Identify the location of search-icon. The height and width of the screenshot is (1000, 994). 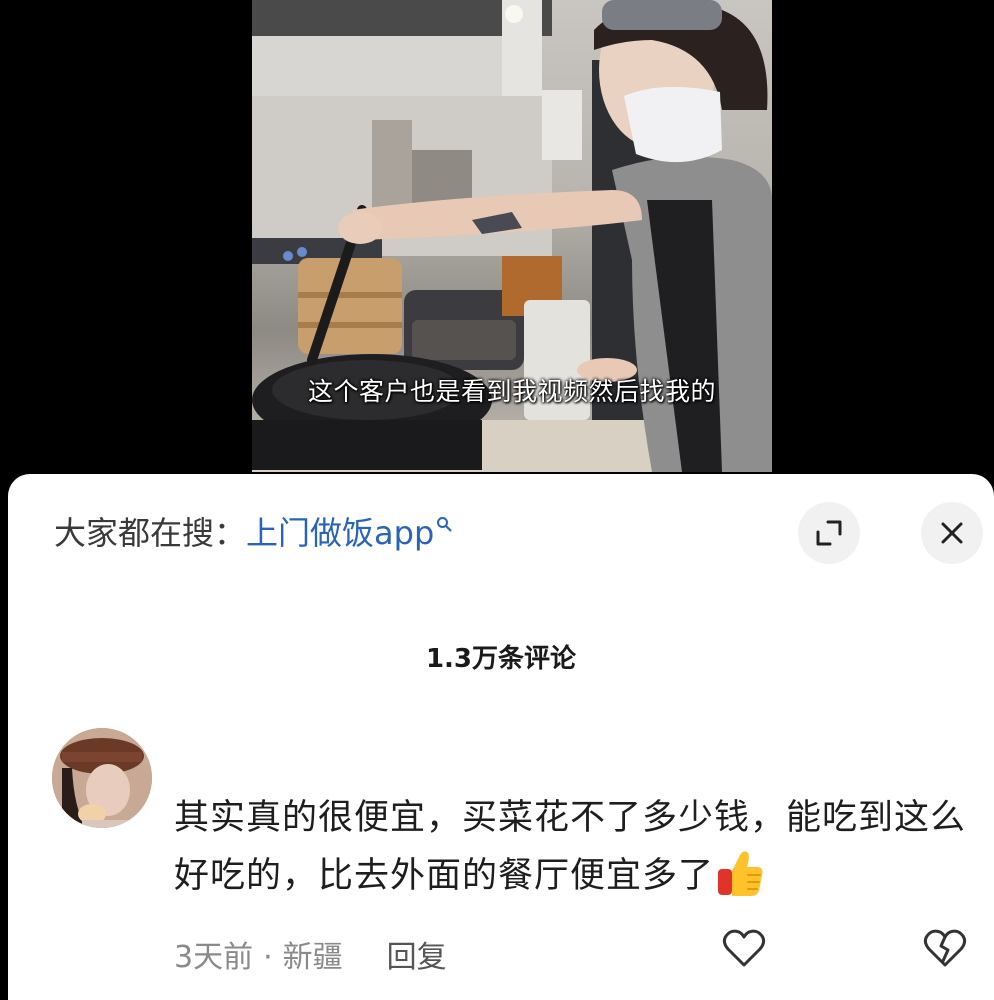
(444, 517).